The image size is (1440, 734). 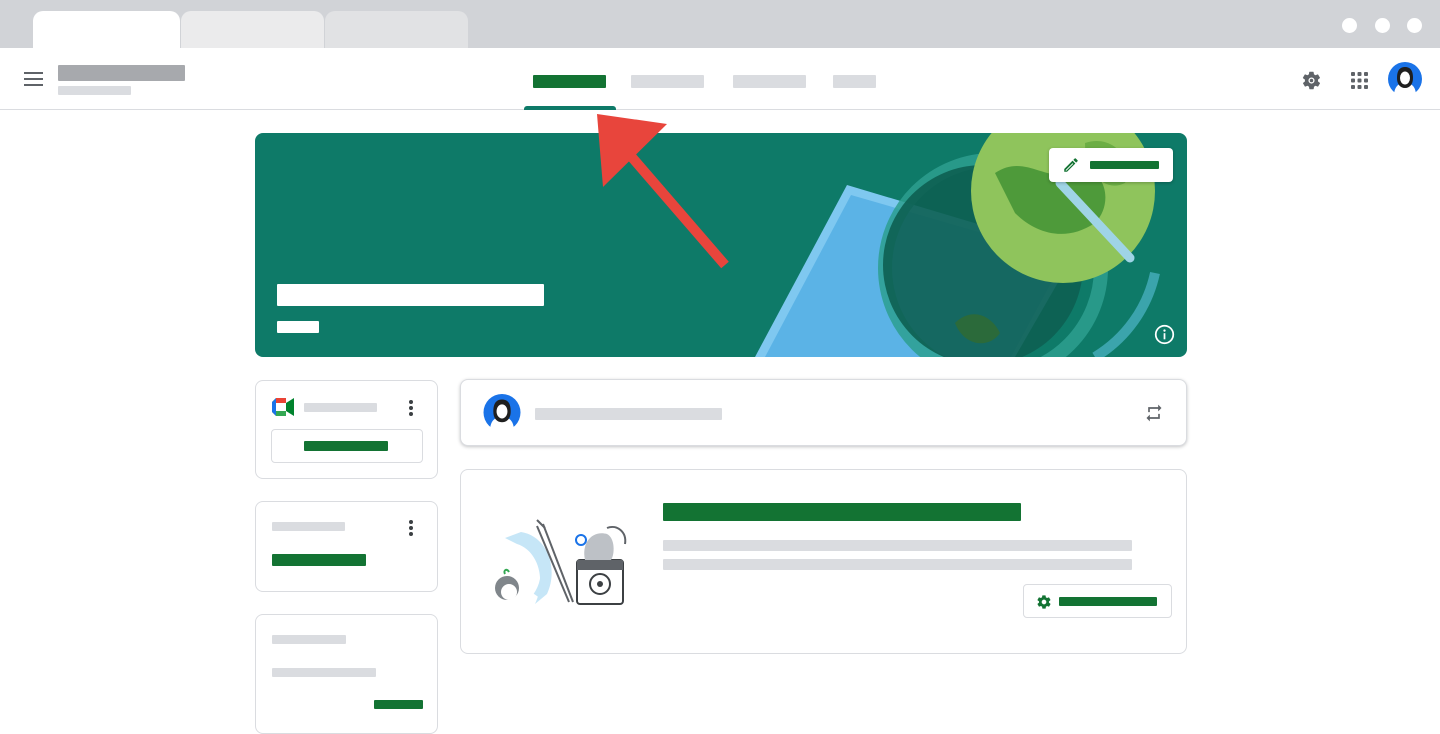 I want to click on banner-subtitle, so click(x=298, y=327).